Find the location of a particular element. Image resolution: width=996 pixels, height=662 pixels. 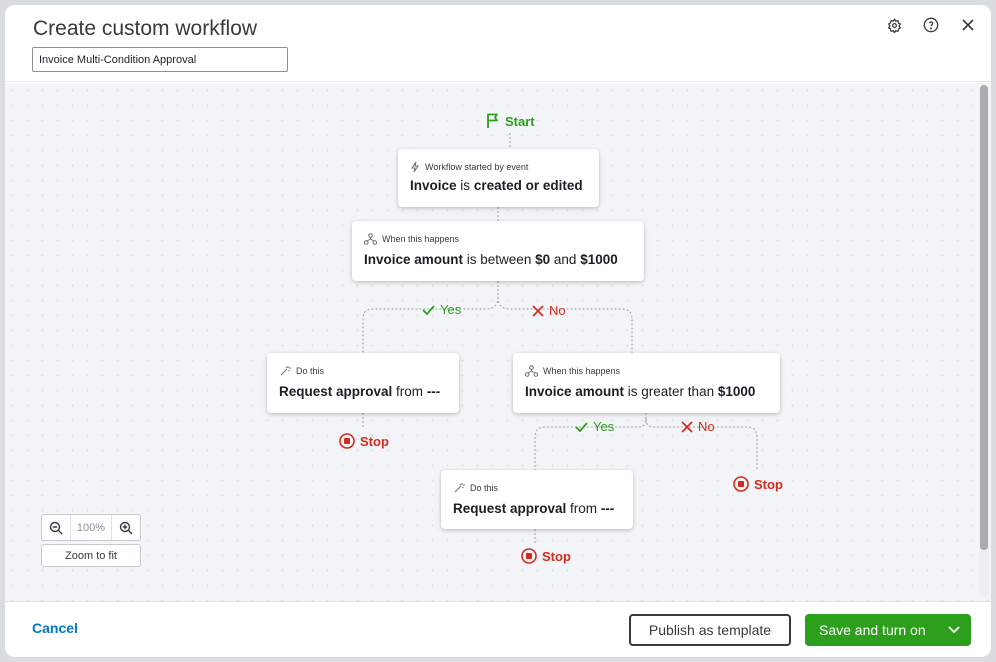

zoom-level: 100% is located at coordinates (91, 527).